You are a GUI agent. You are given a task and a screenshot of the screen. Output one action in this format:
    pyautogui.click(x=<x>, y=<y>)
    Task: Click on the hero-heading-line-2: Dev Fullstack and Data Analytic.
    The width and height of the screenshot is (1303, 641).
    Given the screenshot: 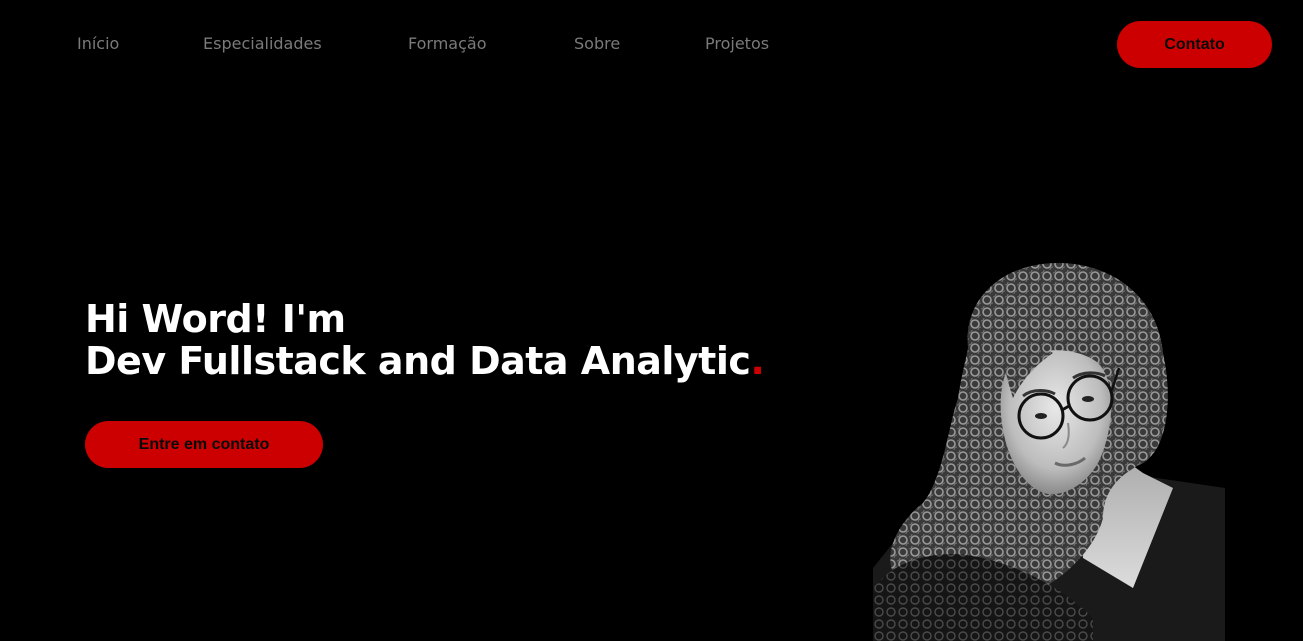 What is the action you would take?
    pyautogui.click(x=425, y=361)
    